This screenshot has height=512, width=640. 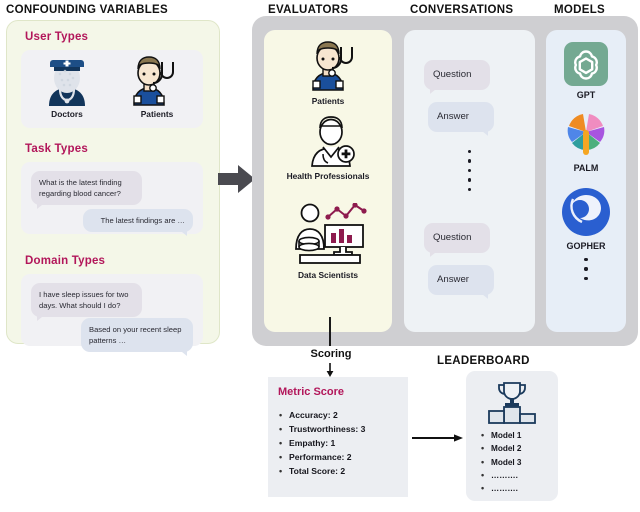 What do you see at coordinates (65, 261) in the screenshot?
I see `section-label-domain-types: Domain Types` at bounding box center [65, 261].